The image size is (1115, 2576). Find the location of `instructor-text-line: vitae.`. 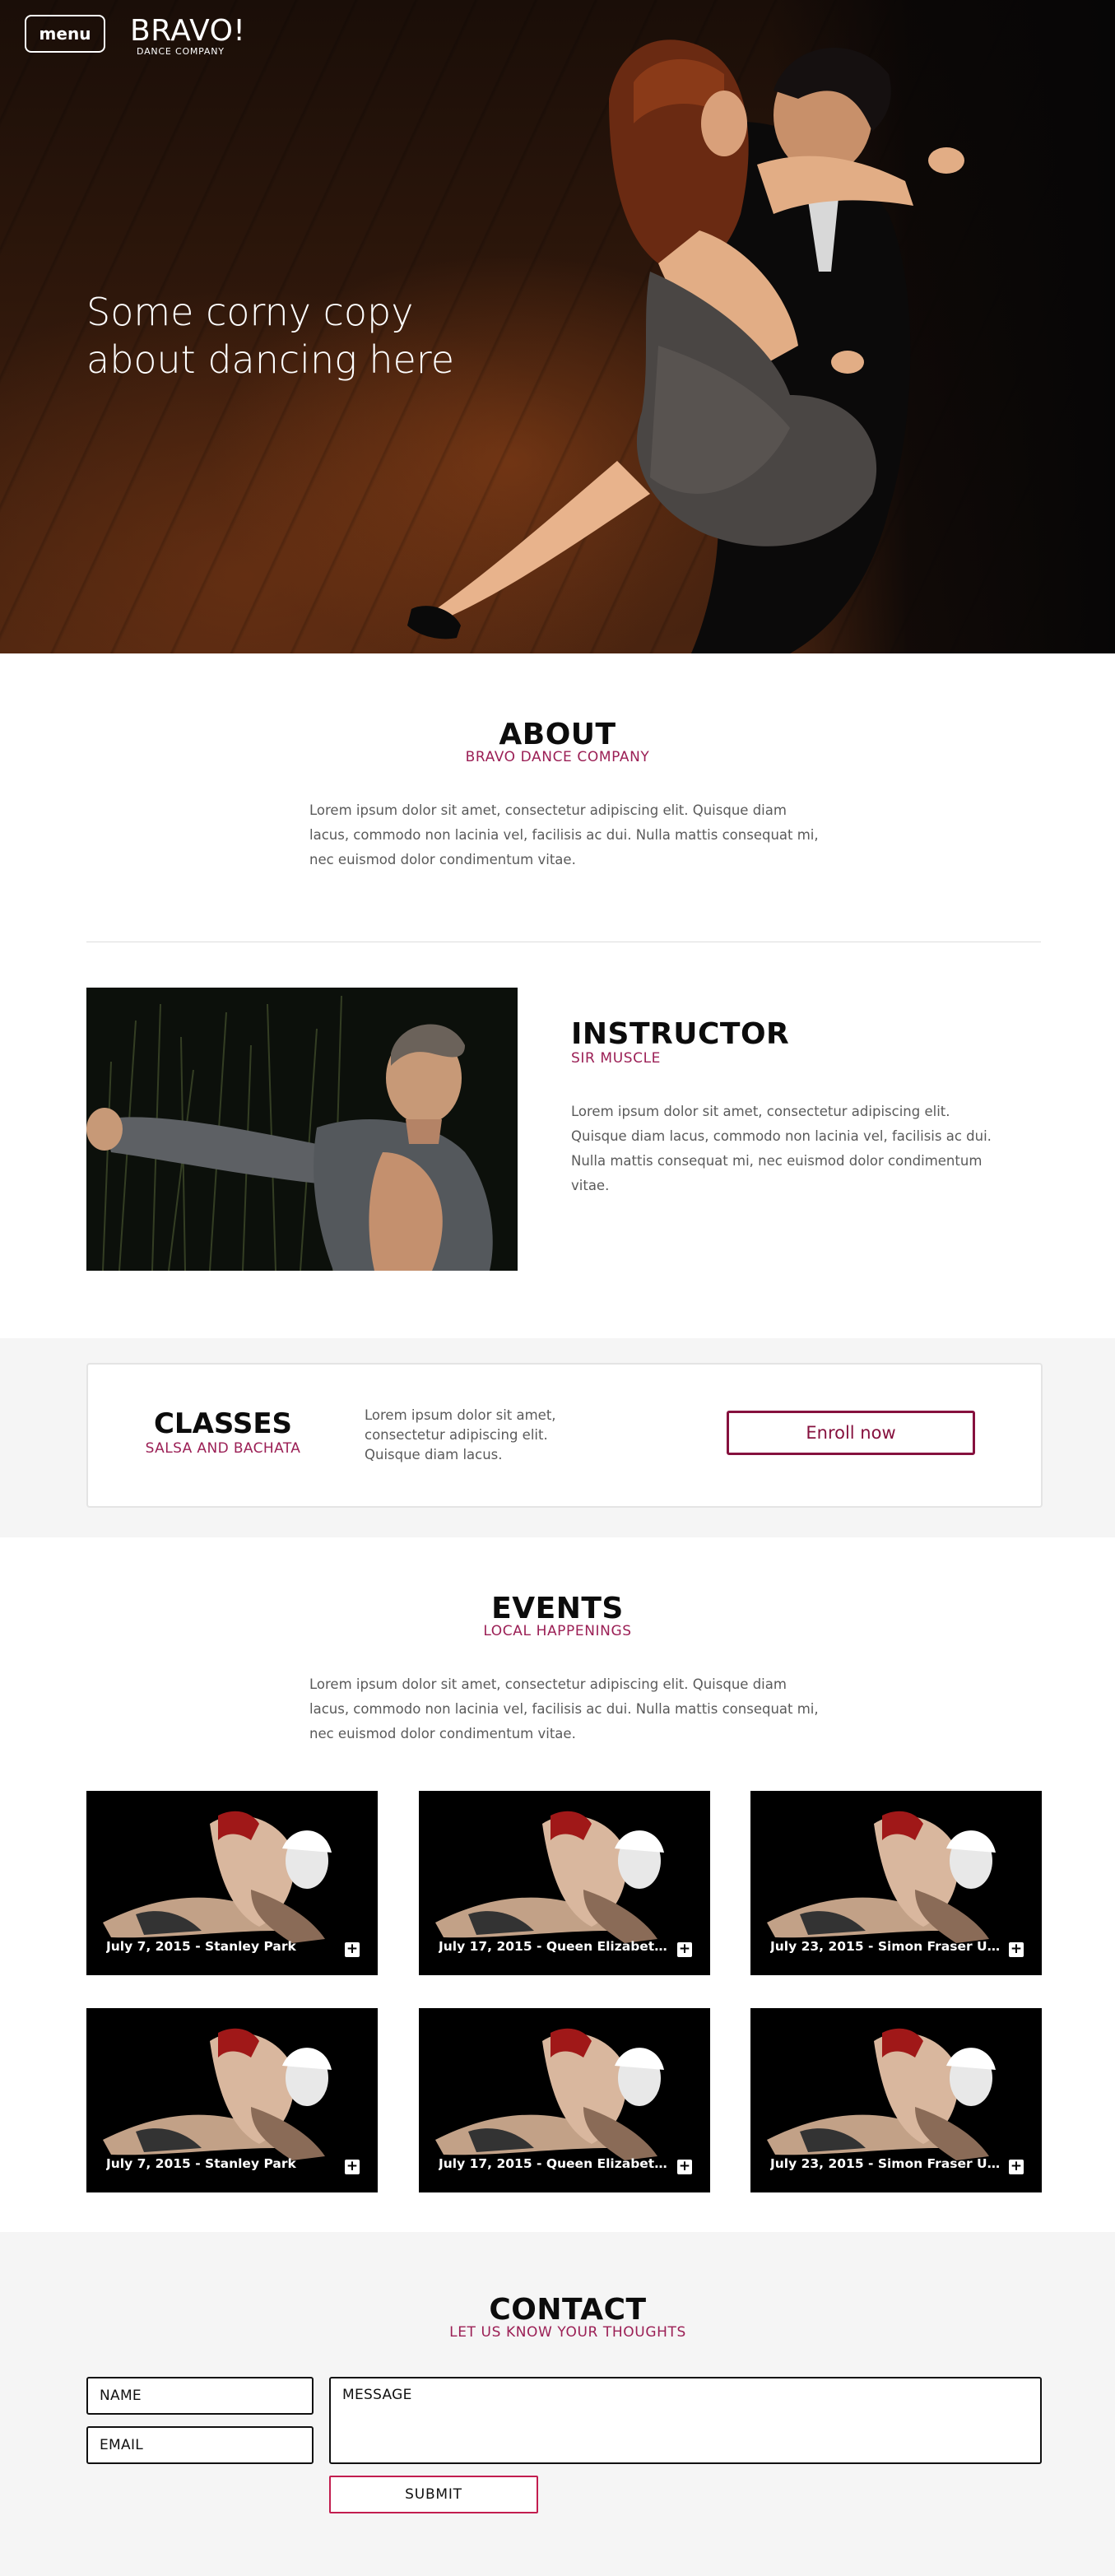

instructor-text-line: vitae. is located at coordinates (590, 1185).